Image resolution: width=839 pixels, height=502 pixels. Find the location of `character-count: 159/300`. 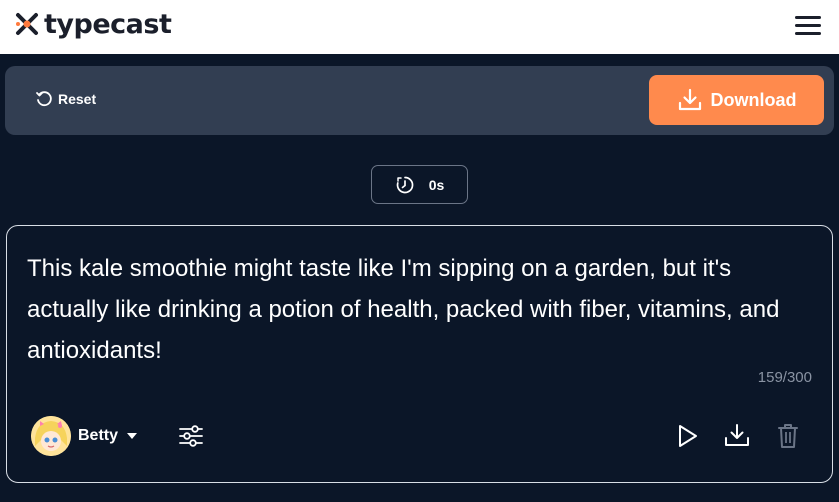

character-count: 159/300 is located at coordinates (784, 377).